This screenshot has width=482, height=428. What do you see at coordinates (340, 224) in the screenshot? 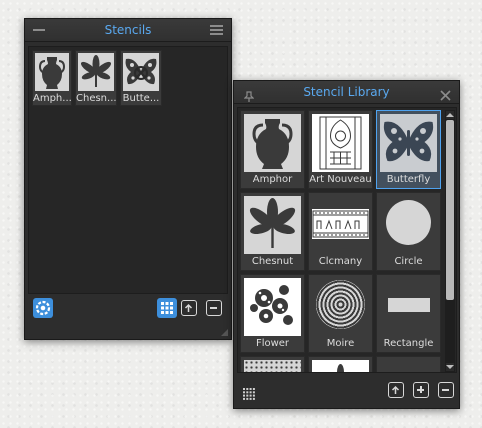
I see `clcmany-thumbnail` at bounding box center [340, 224].